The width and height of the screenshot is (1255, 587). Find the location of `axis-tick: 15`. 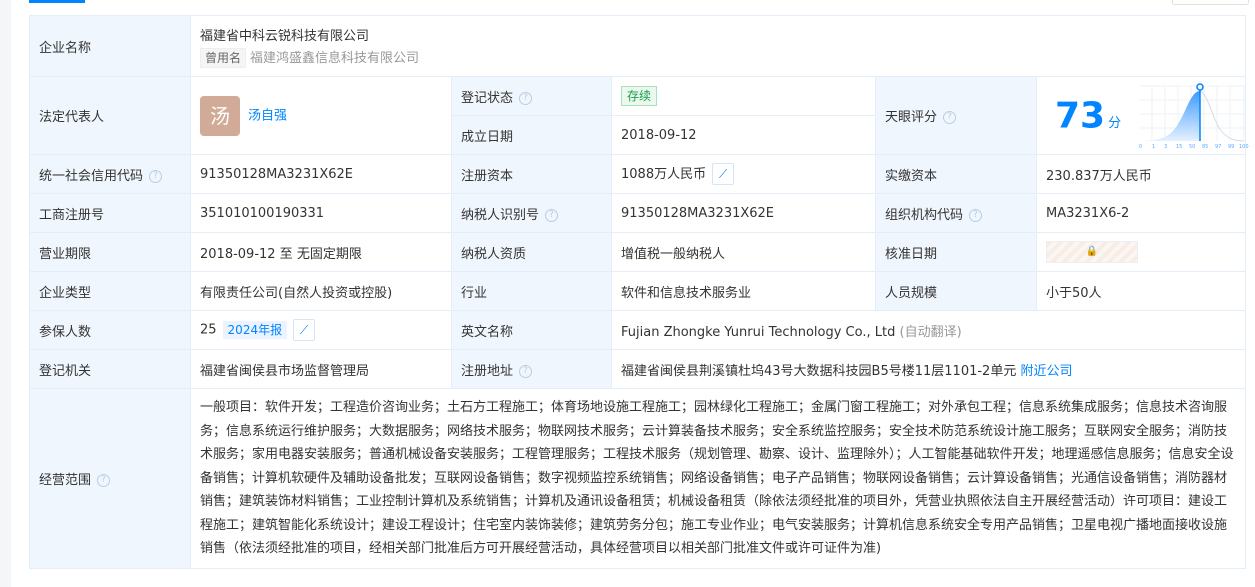

axis-tick: 15 is located at coordinates (1179, 146).